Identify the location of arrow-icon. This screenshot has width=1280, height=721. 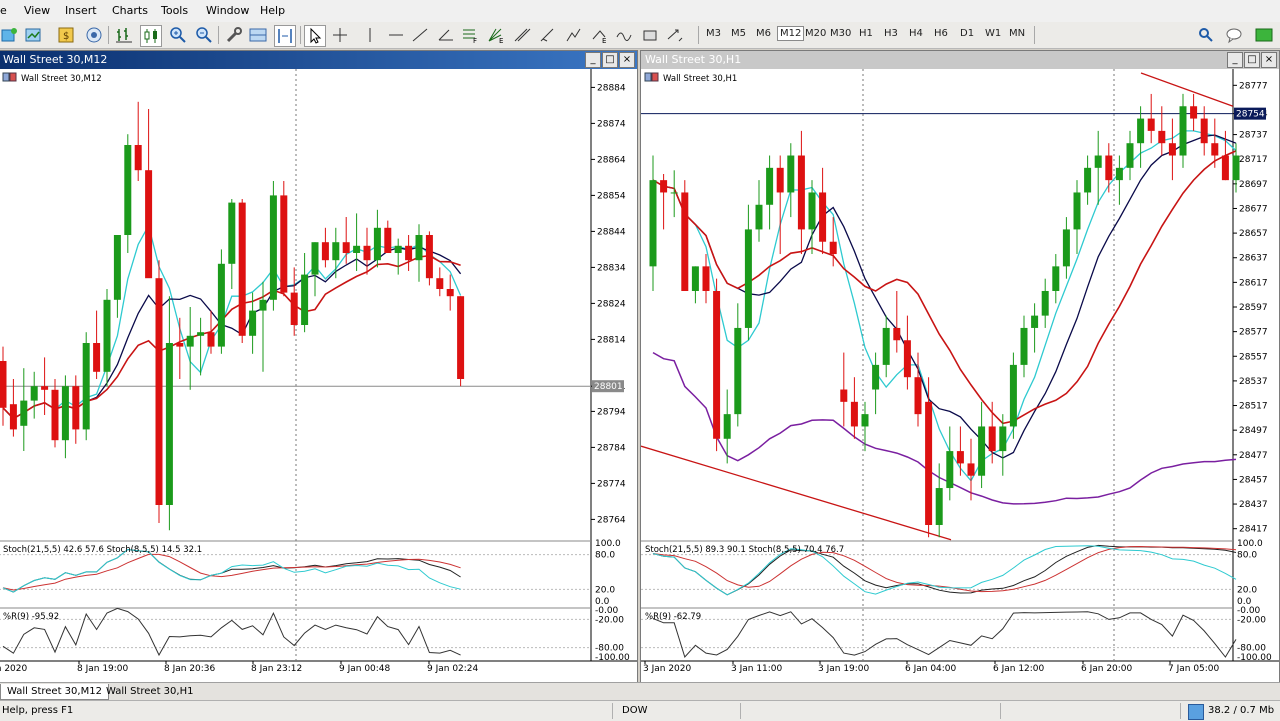
(674, 35).